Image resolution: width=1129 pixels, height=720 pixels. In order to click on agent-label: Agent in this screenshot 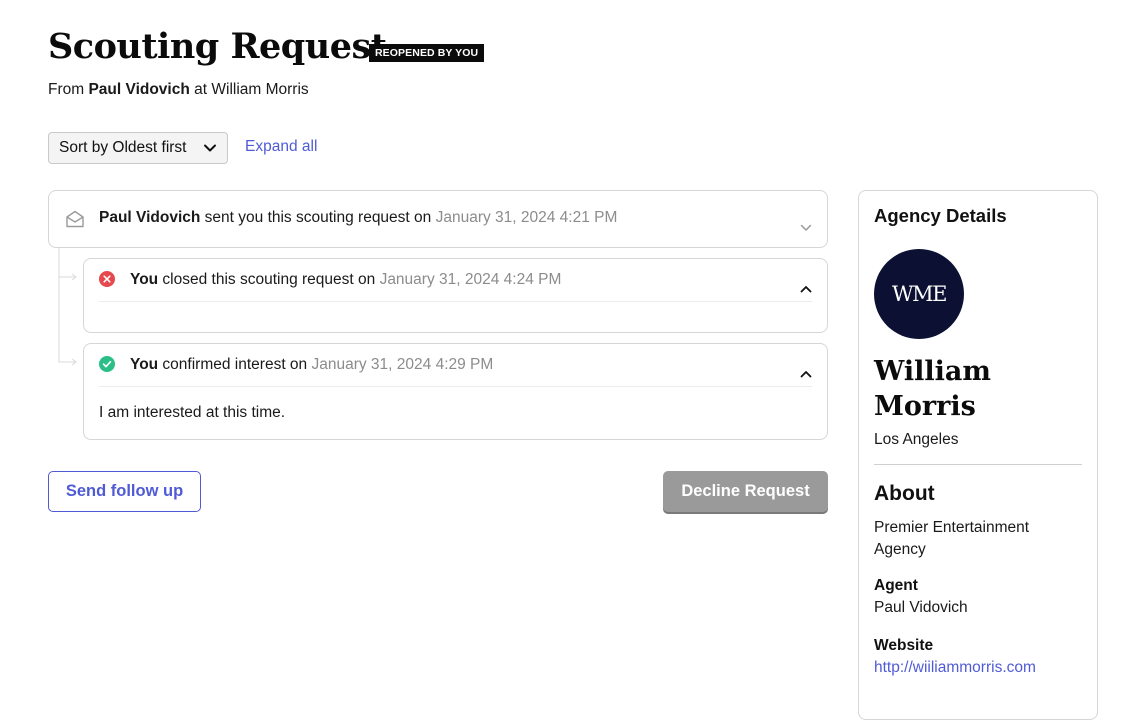, I will do `click(896, 585)`.